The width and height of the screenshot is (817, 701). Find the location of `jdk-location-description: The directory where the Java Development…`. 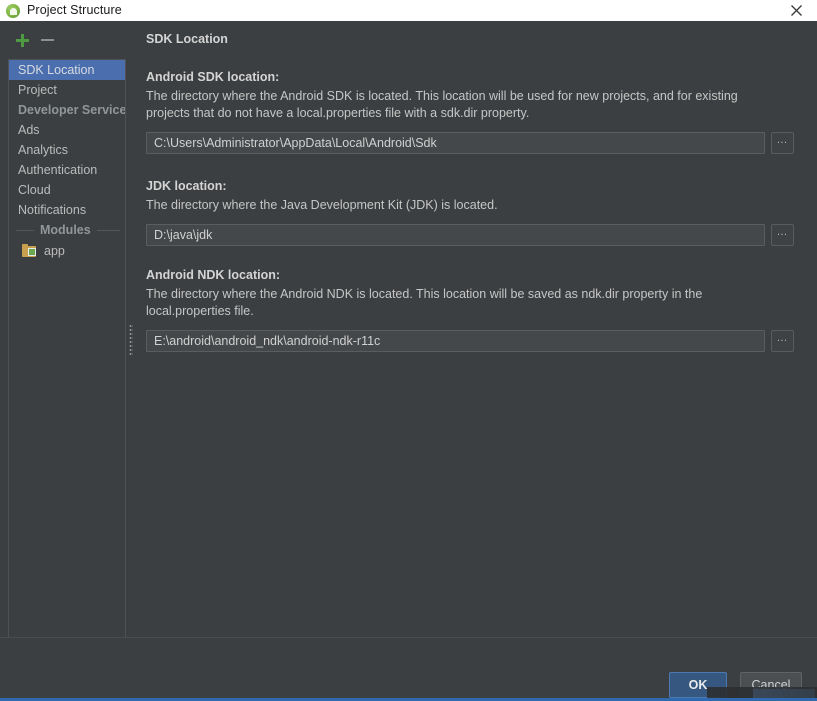

jdk-location-description: The directory where the Java Development… is located at coordinates (322, 205).